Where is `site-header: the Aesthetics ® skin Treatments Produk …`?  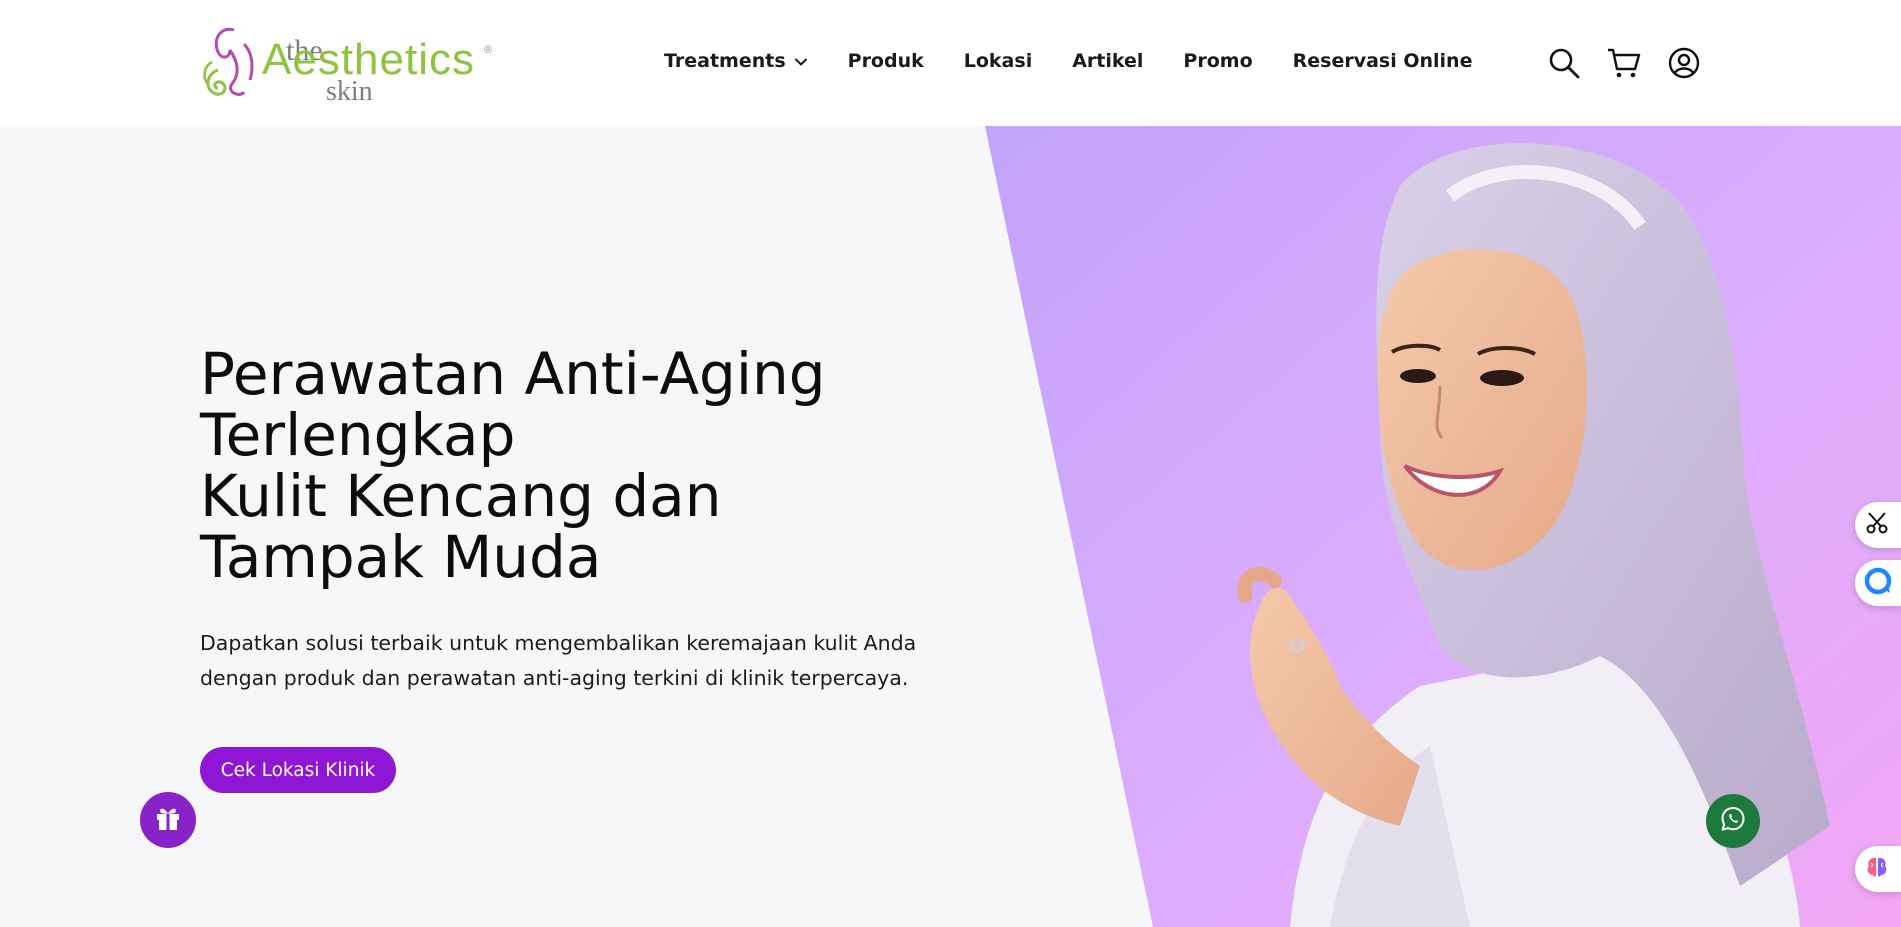 site-header: the Aesthetics ® skin Treatments Produk … is located at coordinates (950, 63).